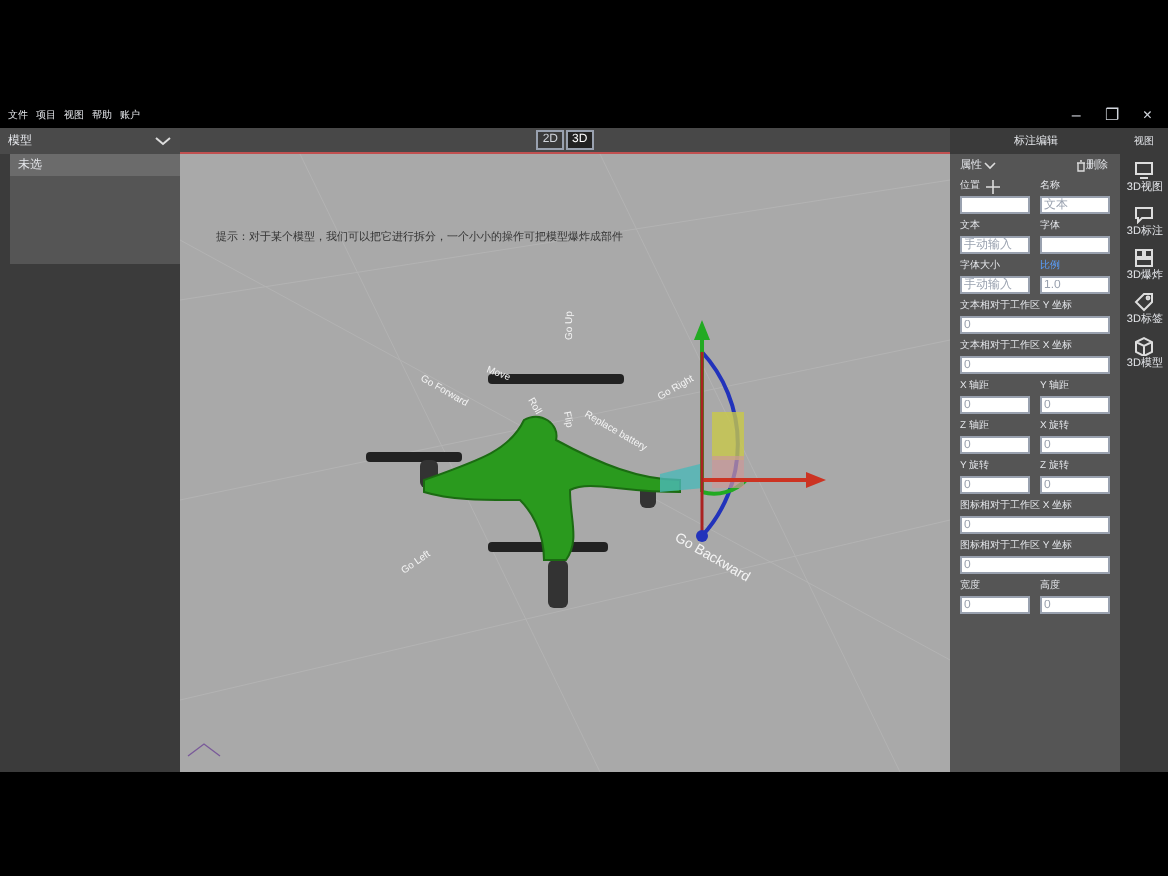 The height and width of the screenshot is (876, 1168). I want to click on tag-icon, so click(1144, 302).